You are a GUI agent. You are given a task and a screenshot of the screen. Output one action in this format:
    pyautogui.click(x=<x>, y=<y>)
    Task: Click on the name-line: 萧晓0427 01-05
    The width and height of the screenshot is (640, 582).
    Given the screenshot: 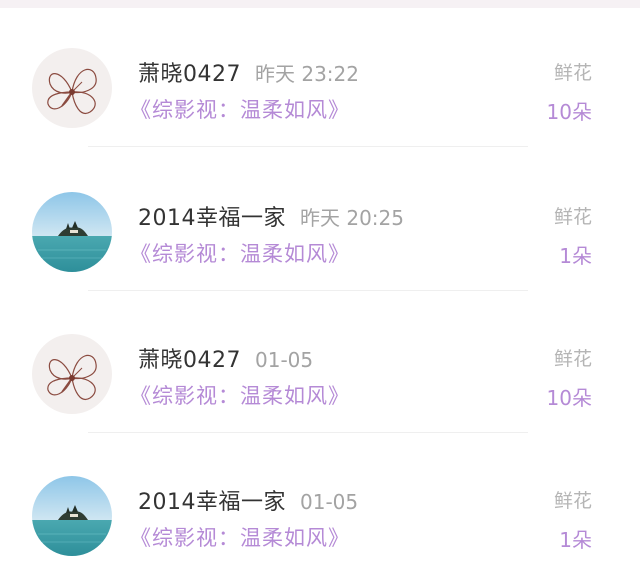 What is the action you would take?
    pyautogui.click(x=226, y=357)
    